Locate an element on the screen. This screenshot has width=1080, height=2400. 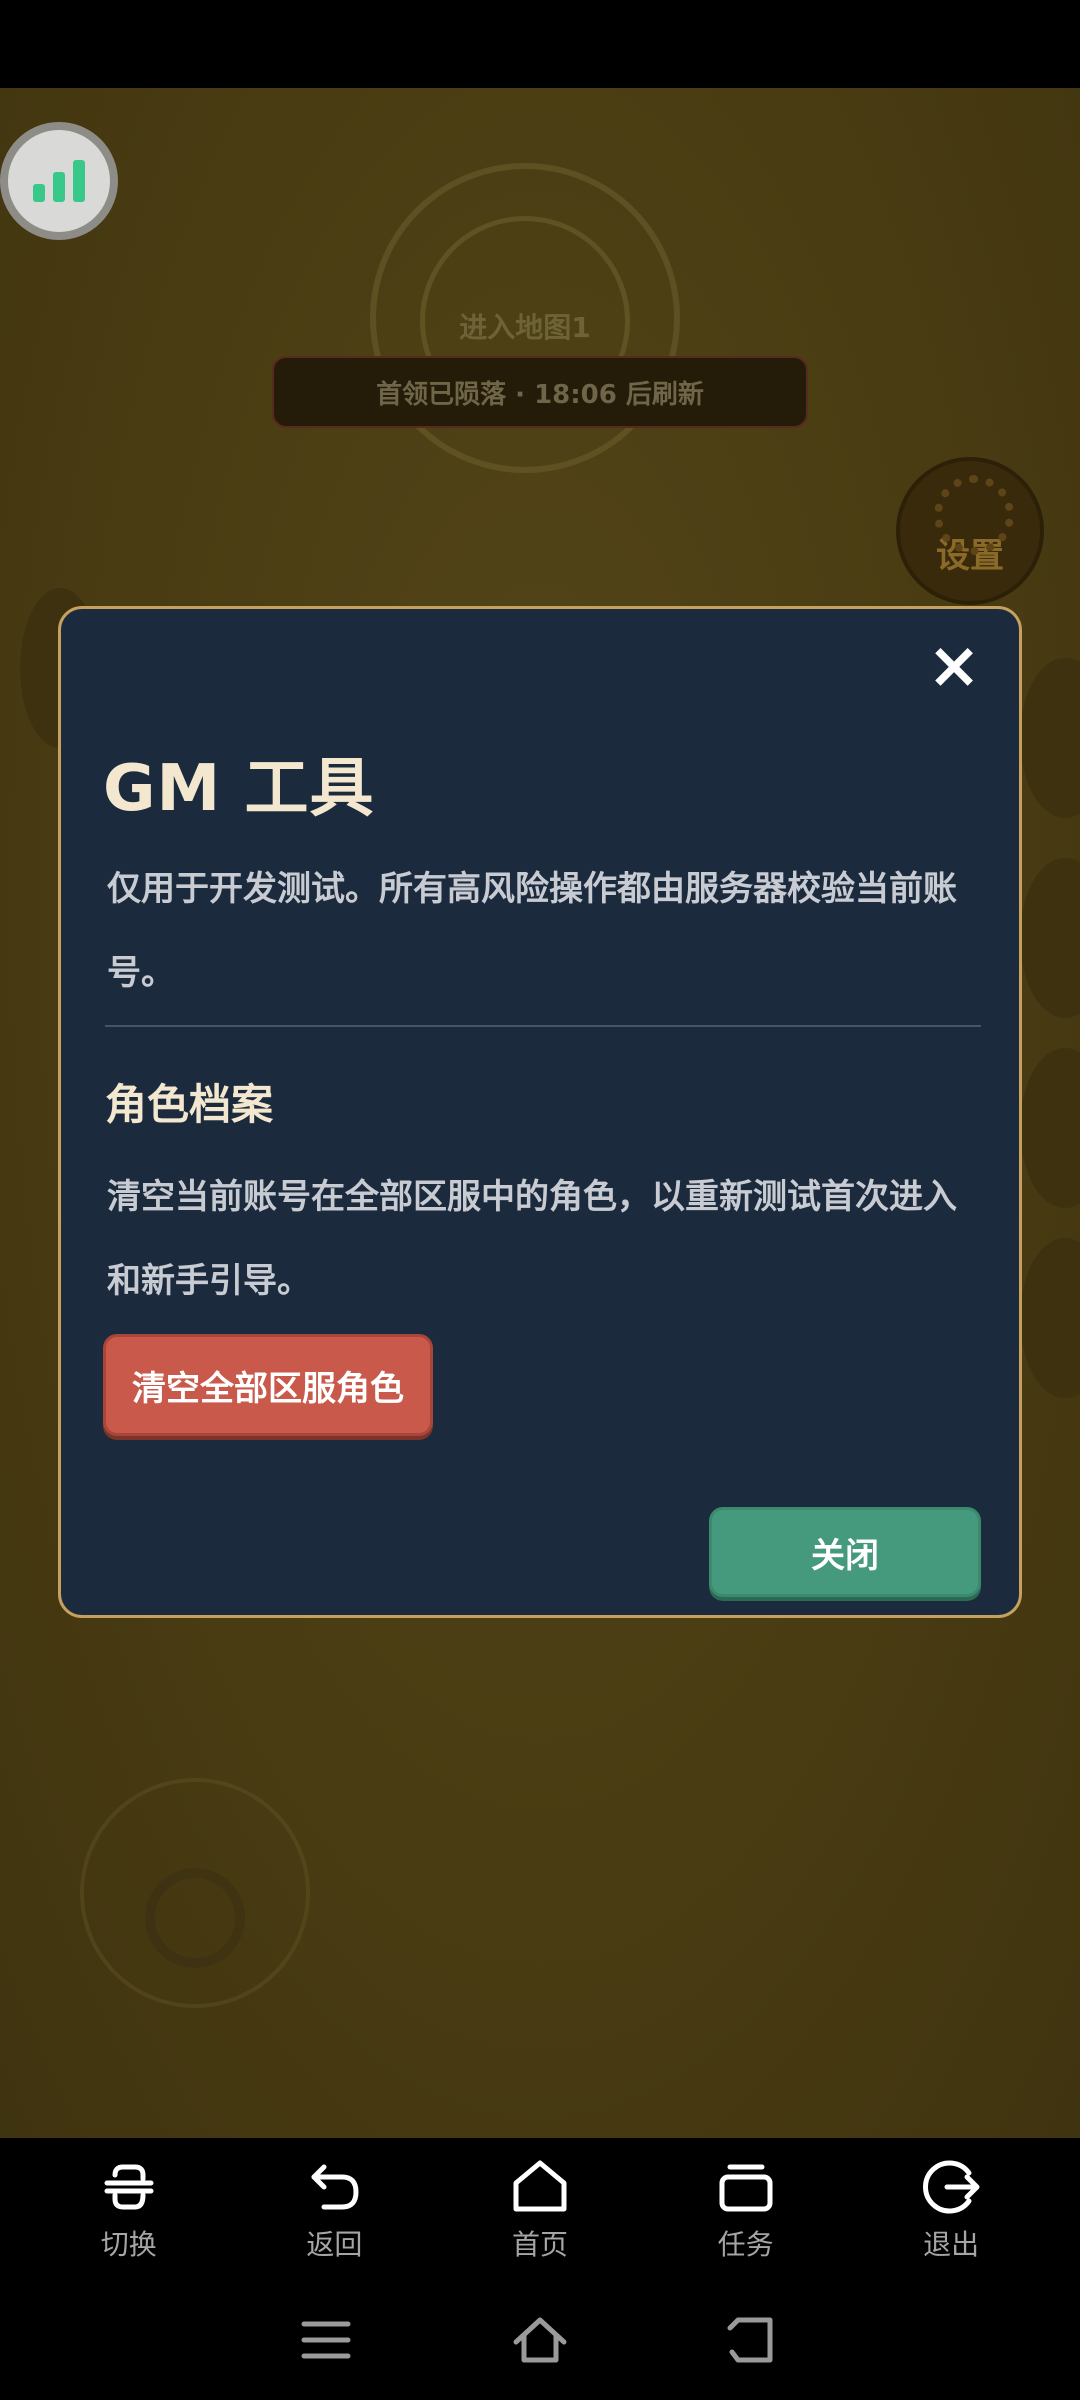
network-signal-button is located at coordinates (59, 181).